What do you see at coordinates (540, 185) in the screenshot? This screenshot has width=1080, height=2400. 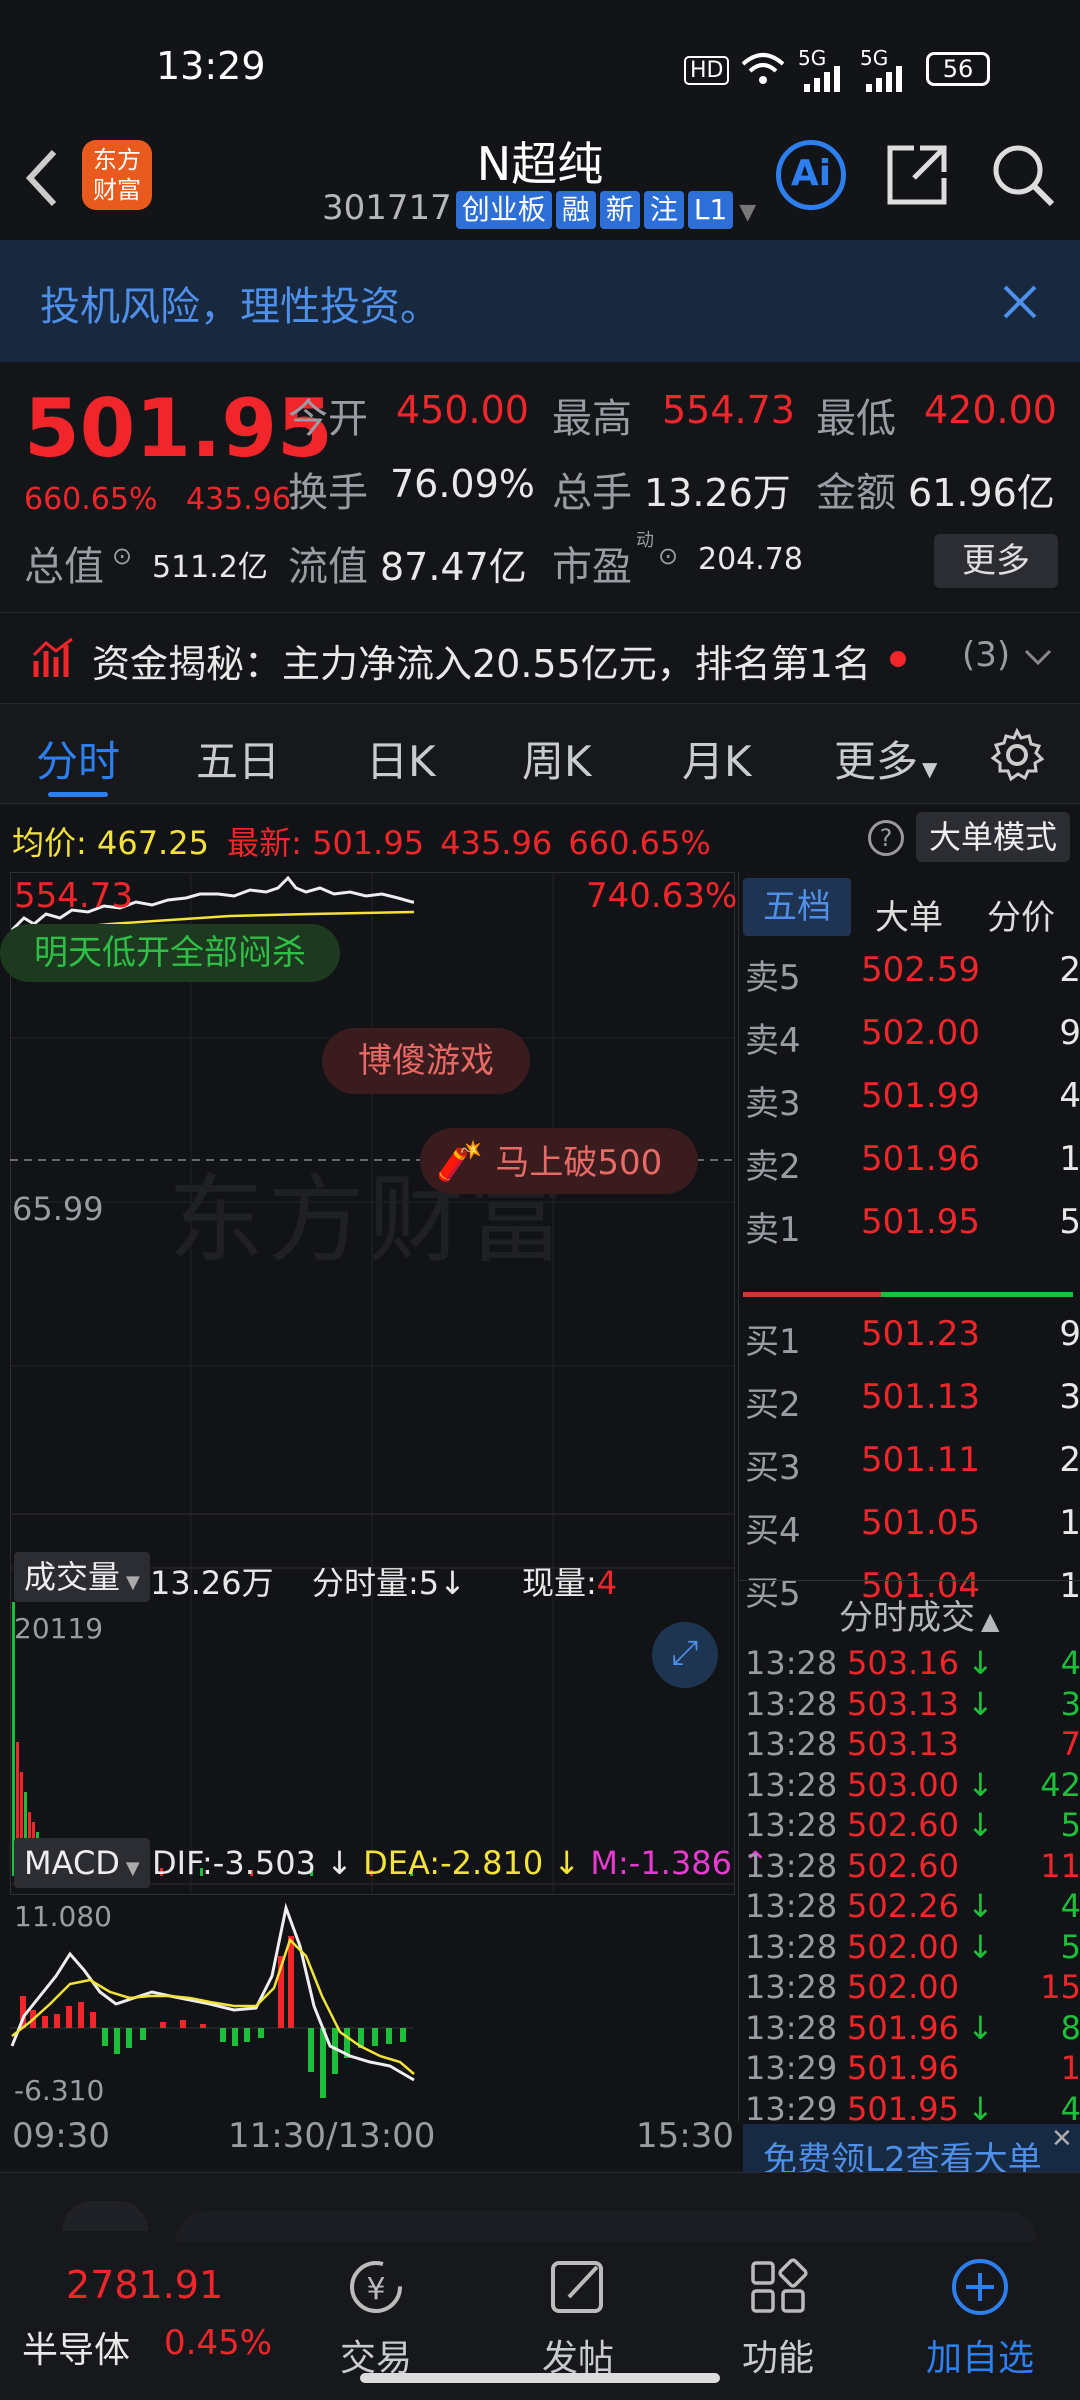 I see `stock-header: 东方 财富 N超纯 301717 创业板融新注 L1 ▼ Ai` at bounding box center [540, 185].